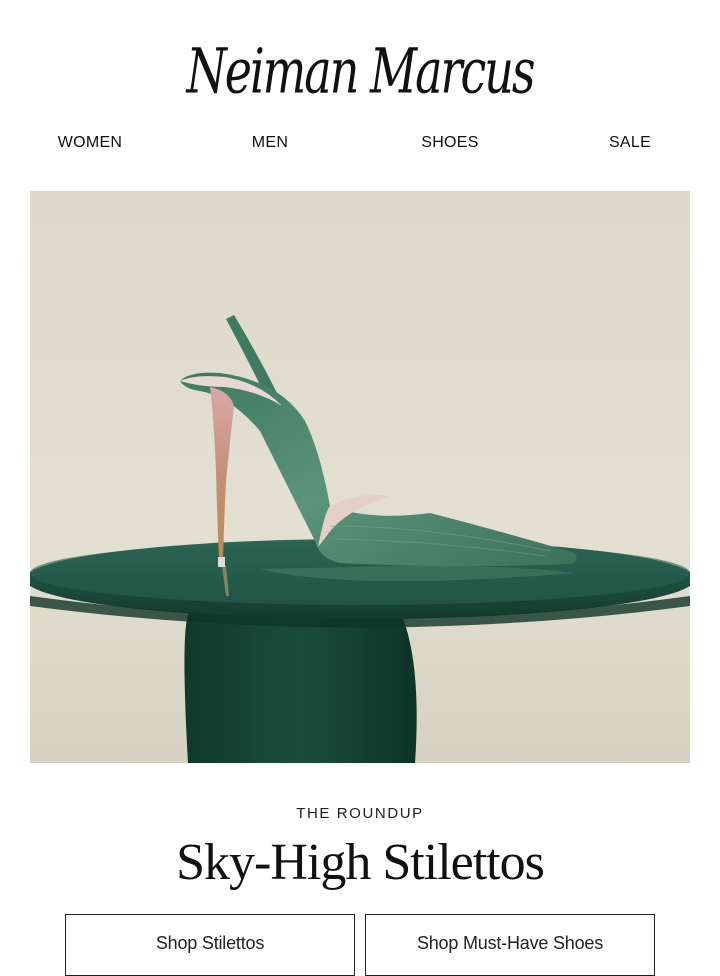  What do you see at coordinates (630, 143) in the screenshot?
I see `nav-item-sale: SALE` at bounding box center [630, 143].